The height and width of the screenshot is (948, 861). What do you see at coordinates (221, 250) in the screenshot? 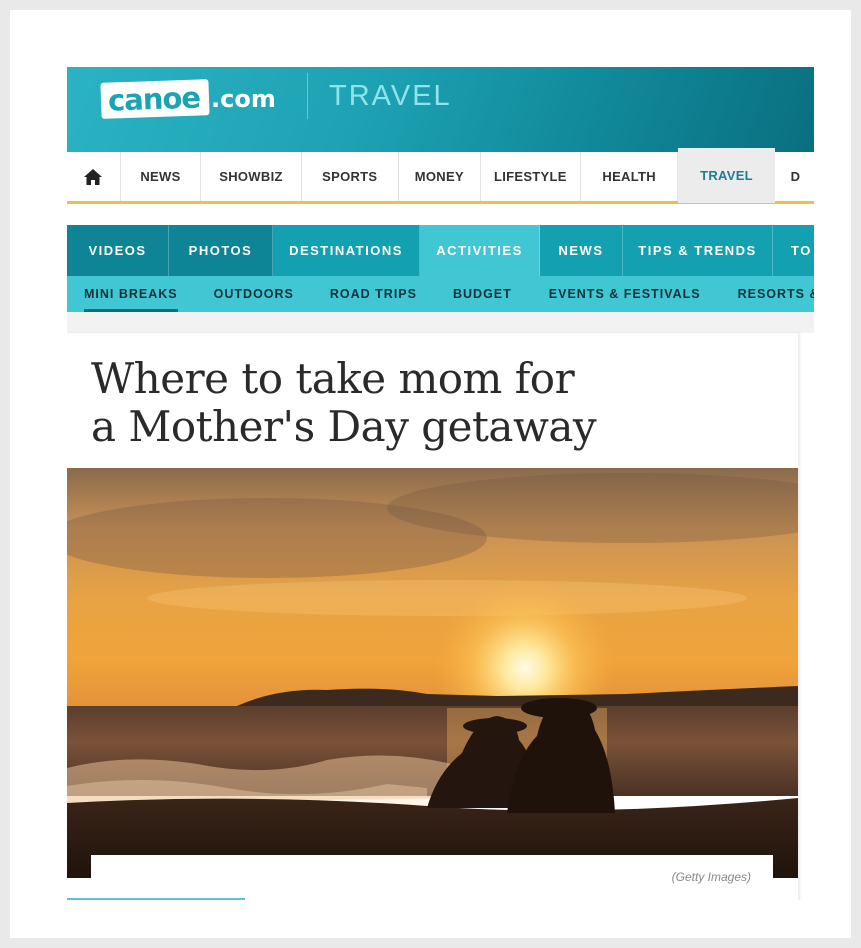
I see `section-tab-photos: PHOTOS` at bounding box center [221, 250].